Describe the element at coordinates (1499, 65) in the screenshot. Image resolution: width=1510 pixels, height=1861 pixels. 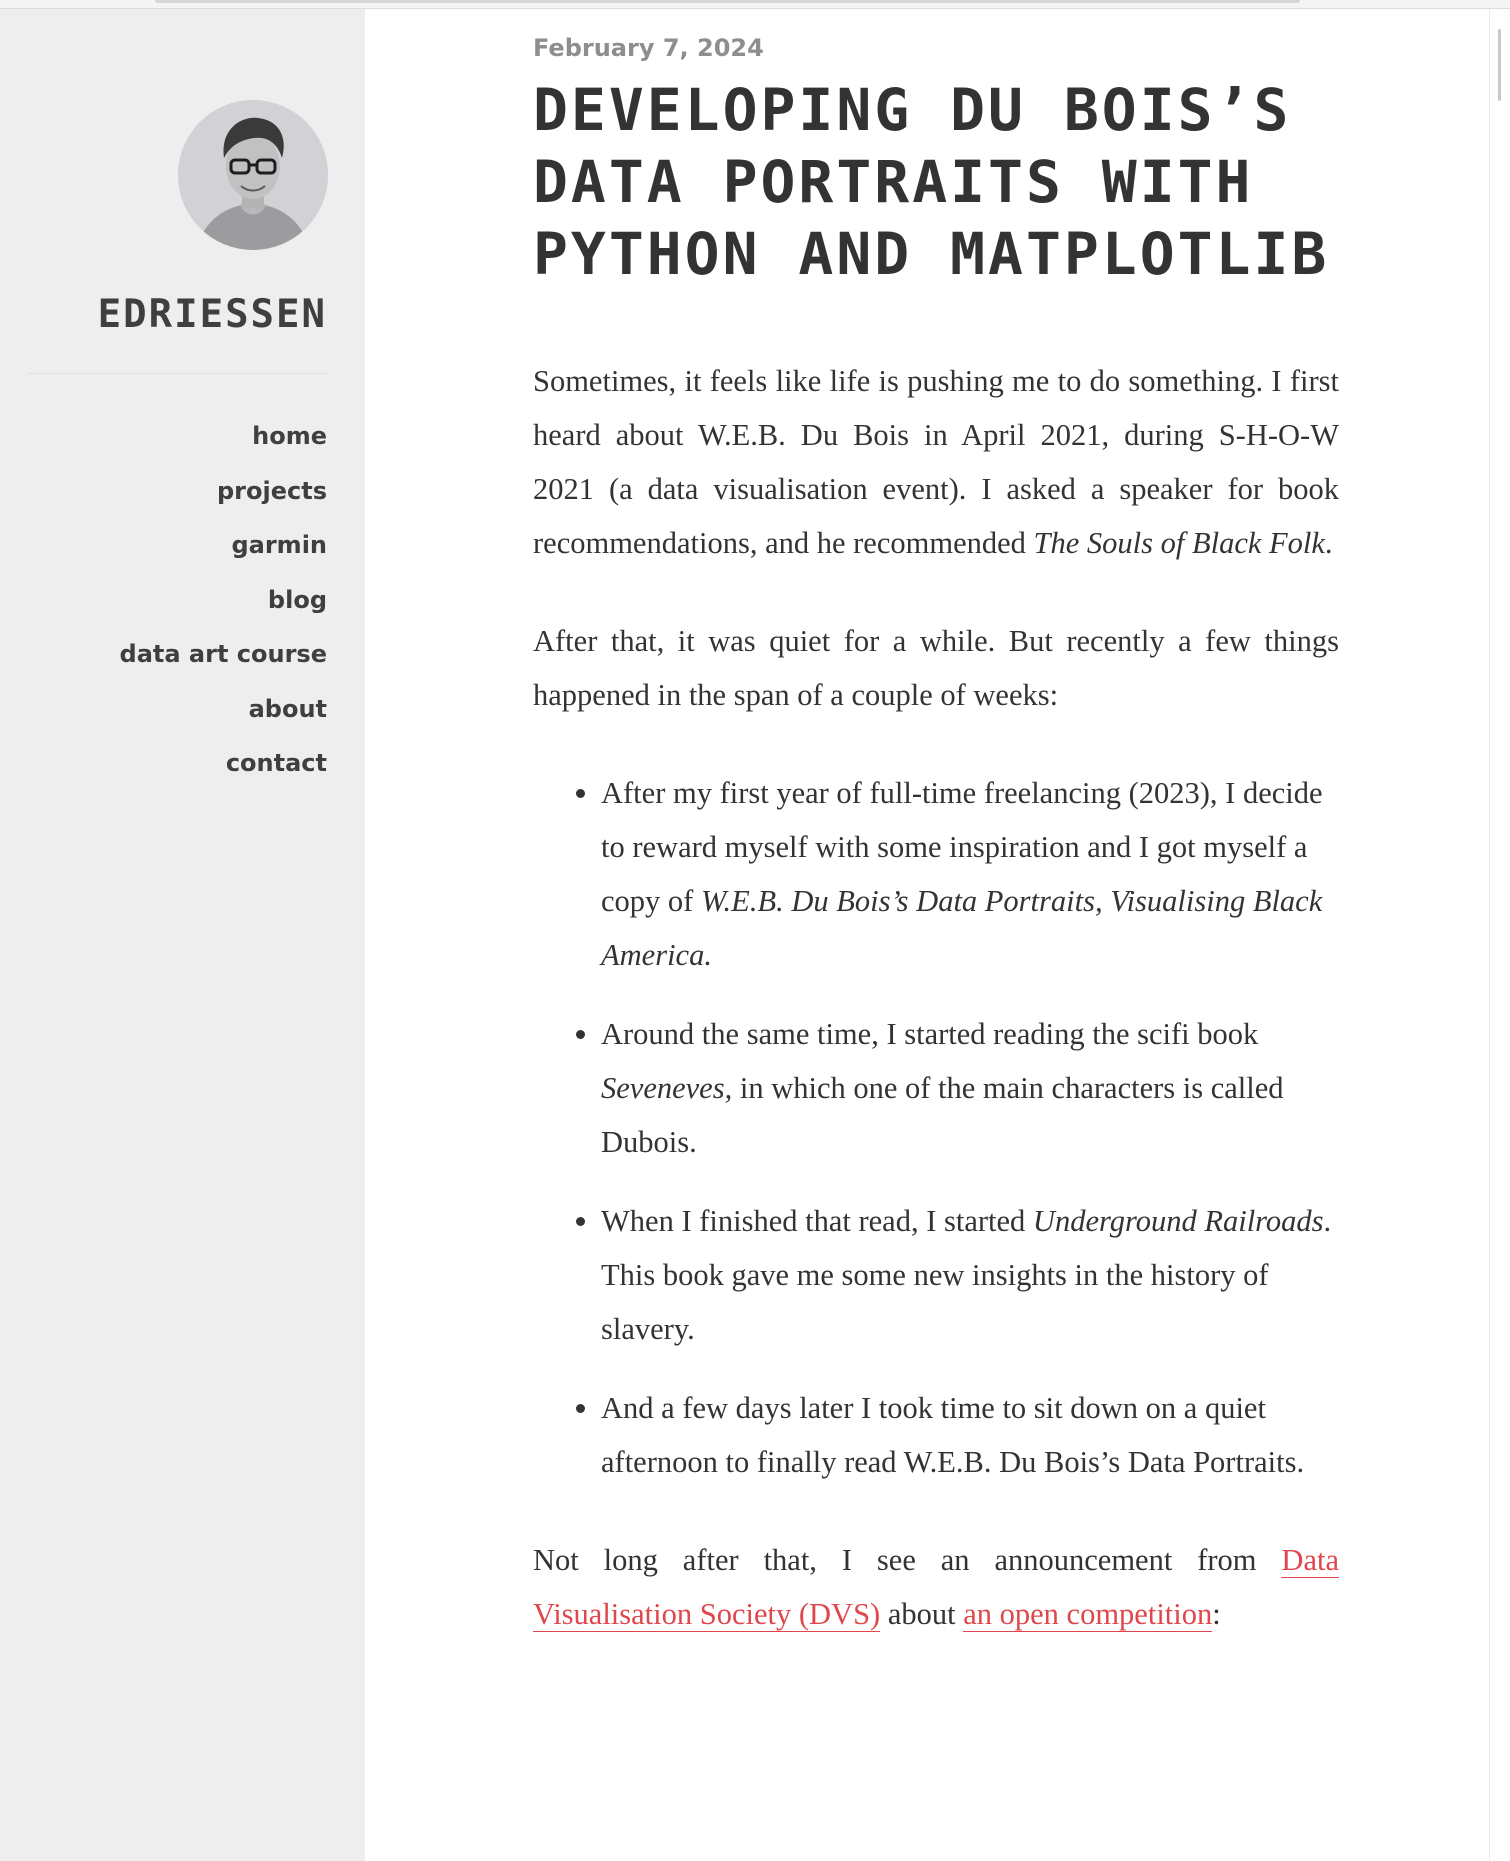
I see `scrollbar-thumb` at that location.